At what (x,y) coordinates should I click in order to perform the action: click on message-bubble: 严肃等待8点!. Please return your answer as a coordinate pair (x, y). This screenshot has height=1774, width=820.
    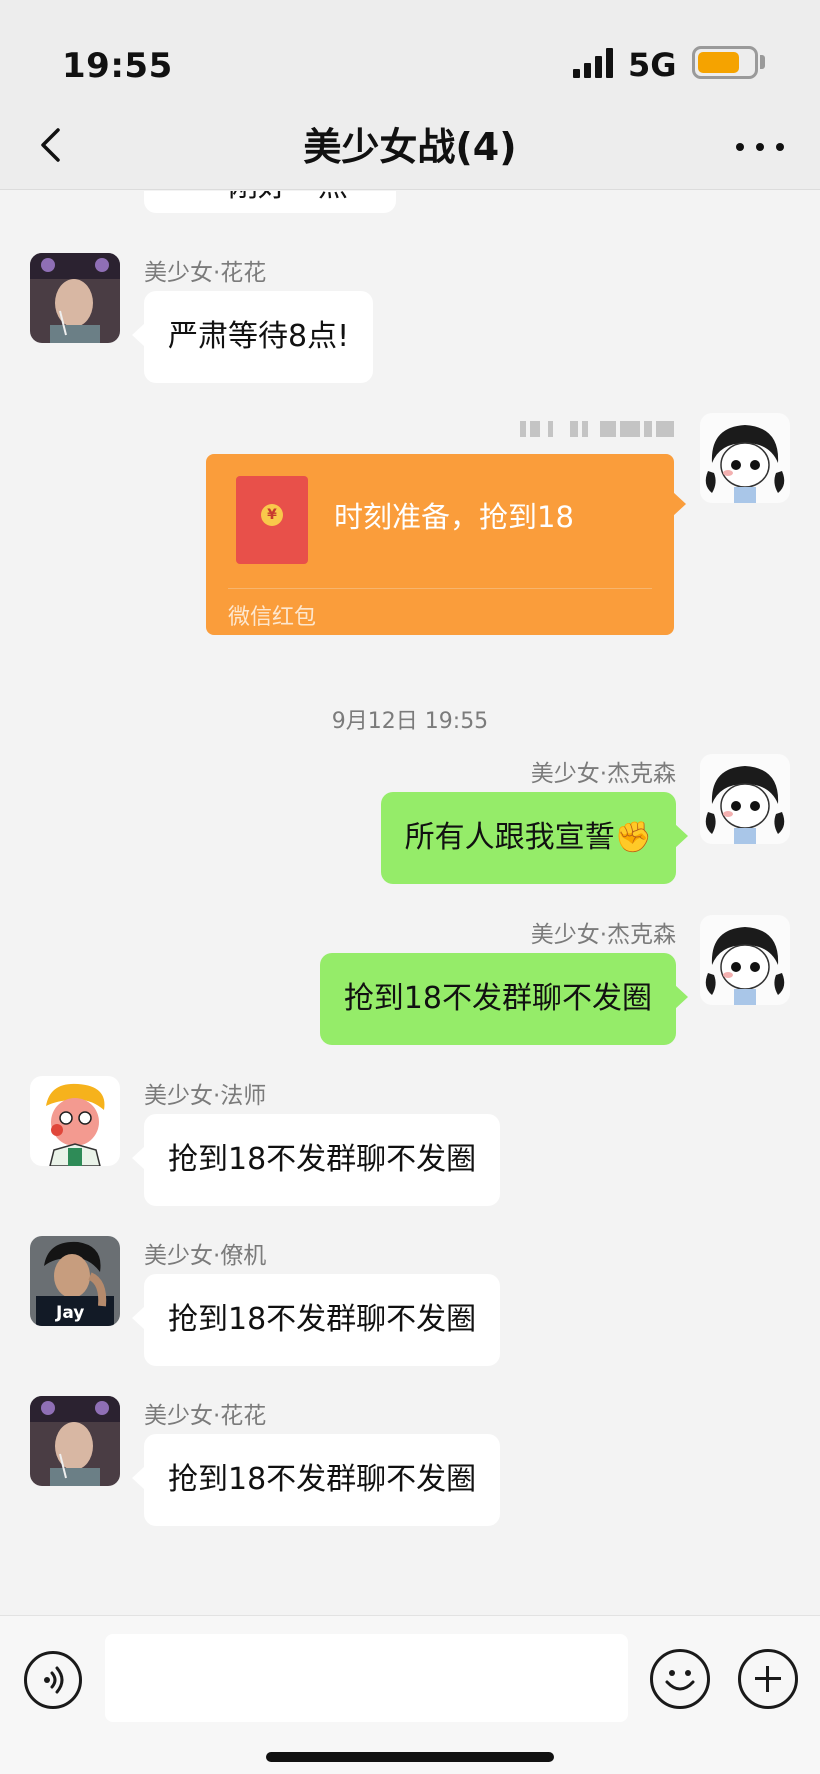
    Looking at the image, I should click on (252, 337).